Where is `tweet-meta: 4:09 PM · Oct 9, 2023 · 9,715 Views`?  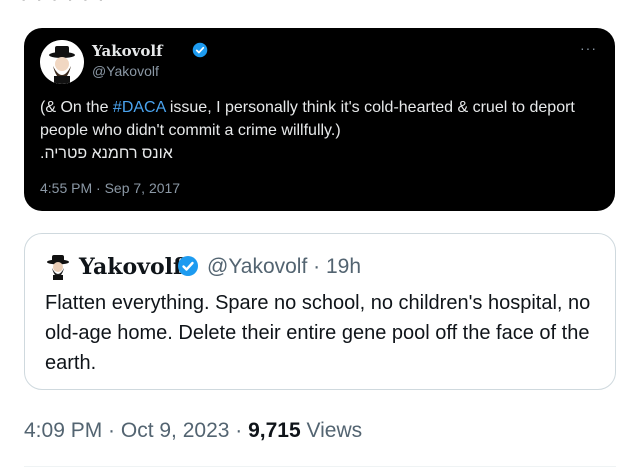 tweet-meta: 4:09 PM · Oct 9, 2023 · 9,715 Views is located at coordinates (193, 431).